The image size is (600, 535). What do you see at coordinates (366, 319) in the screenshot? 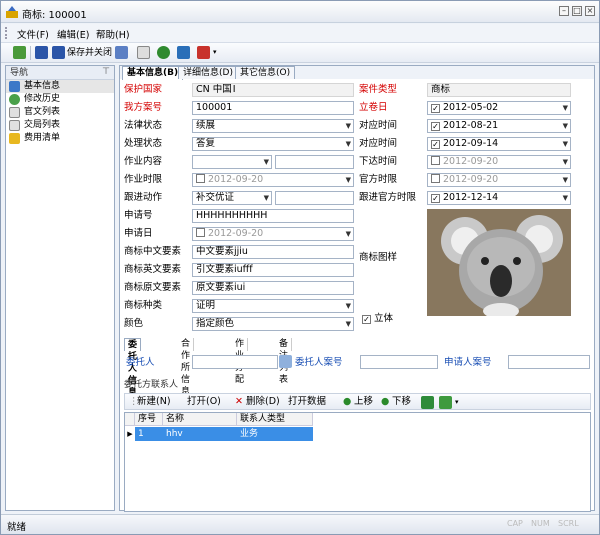
I see `solid-checkbox: ✓` at bounding box center [366, 319].